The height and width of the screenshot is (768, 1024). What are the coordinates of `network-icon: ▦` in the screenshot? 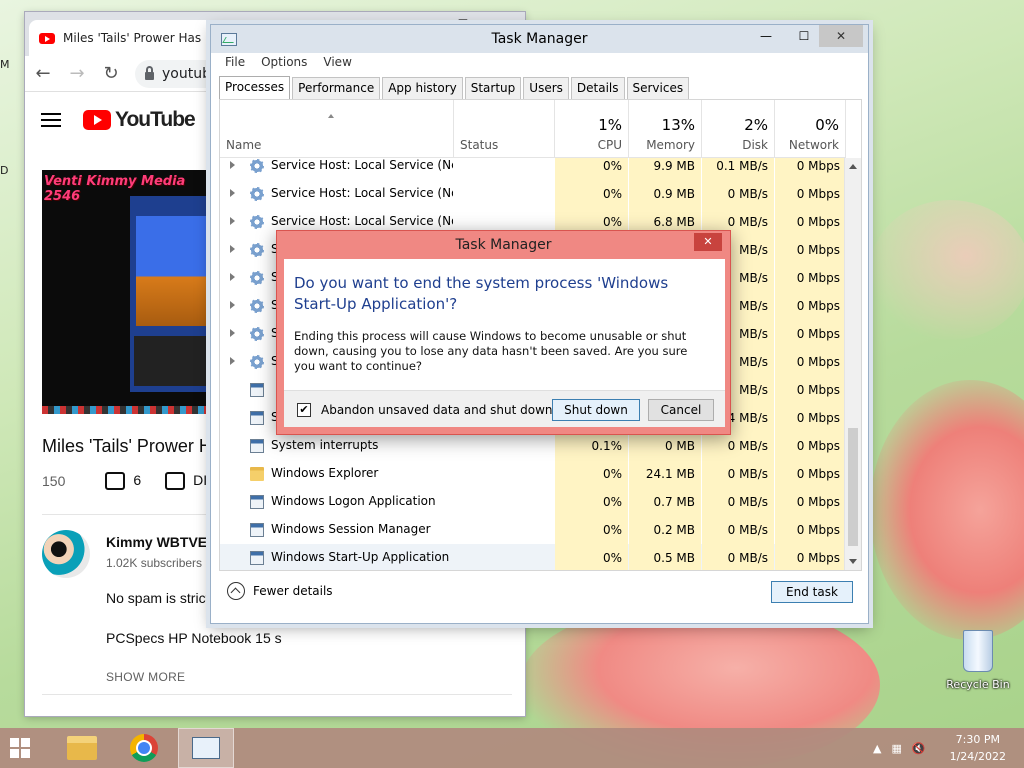 It's located at (896, 748).